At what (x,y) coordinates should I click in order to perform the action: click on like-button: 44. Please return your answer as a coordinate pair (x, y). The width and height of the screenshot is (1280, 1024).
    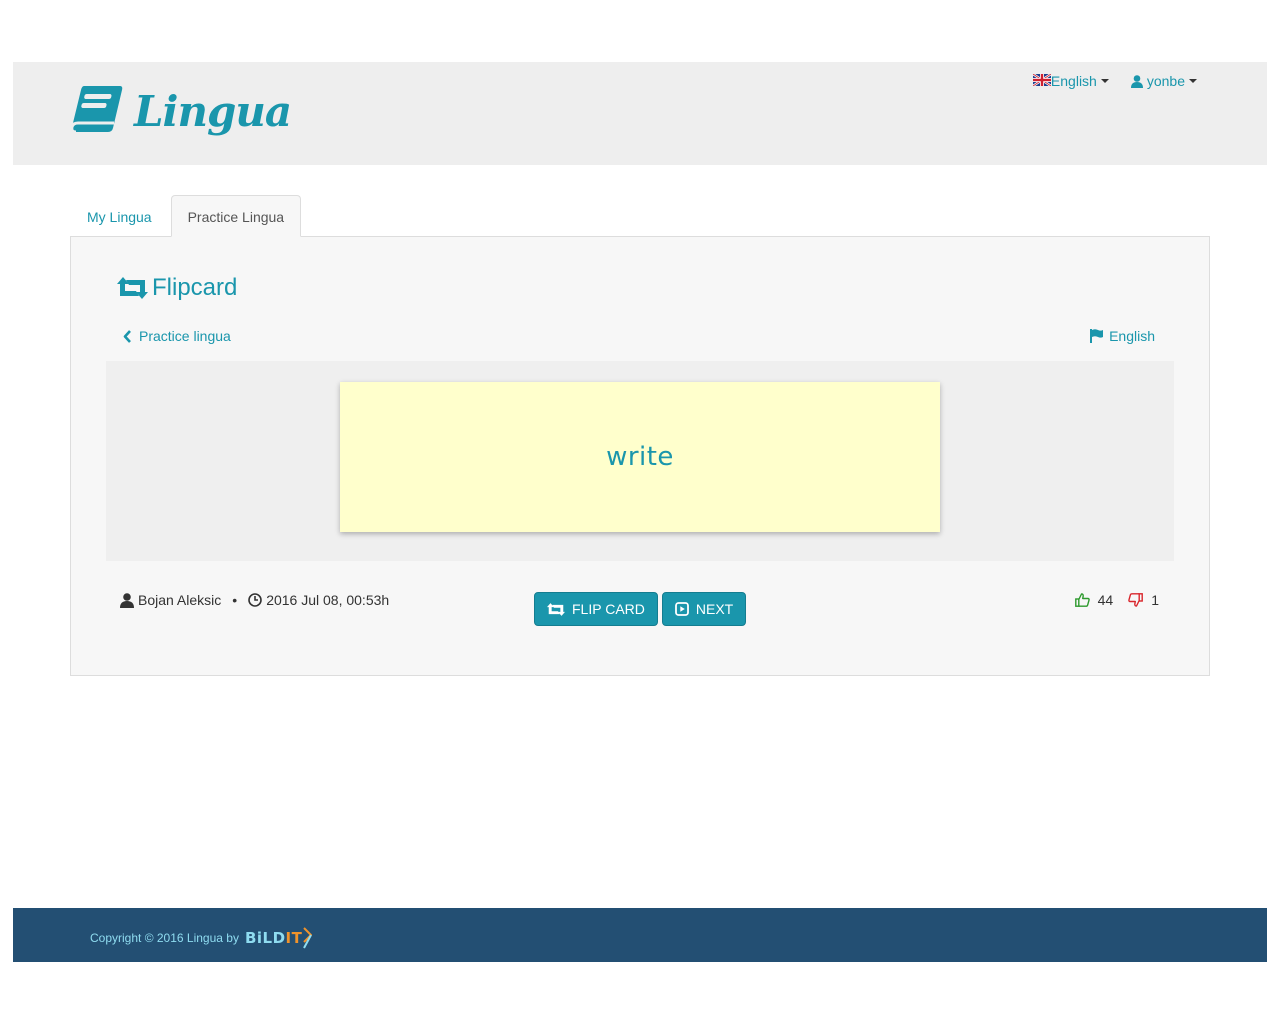
    Looking at the image, I should click on (1094, 600).